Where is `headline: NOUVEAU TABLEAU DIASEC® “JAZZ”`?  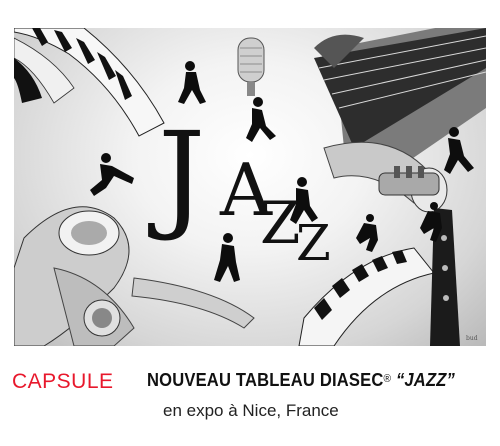 headline: NOUVEAU TABLEAU DIASEC® “JAZZ” is located at coordinates (301, 380).